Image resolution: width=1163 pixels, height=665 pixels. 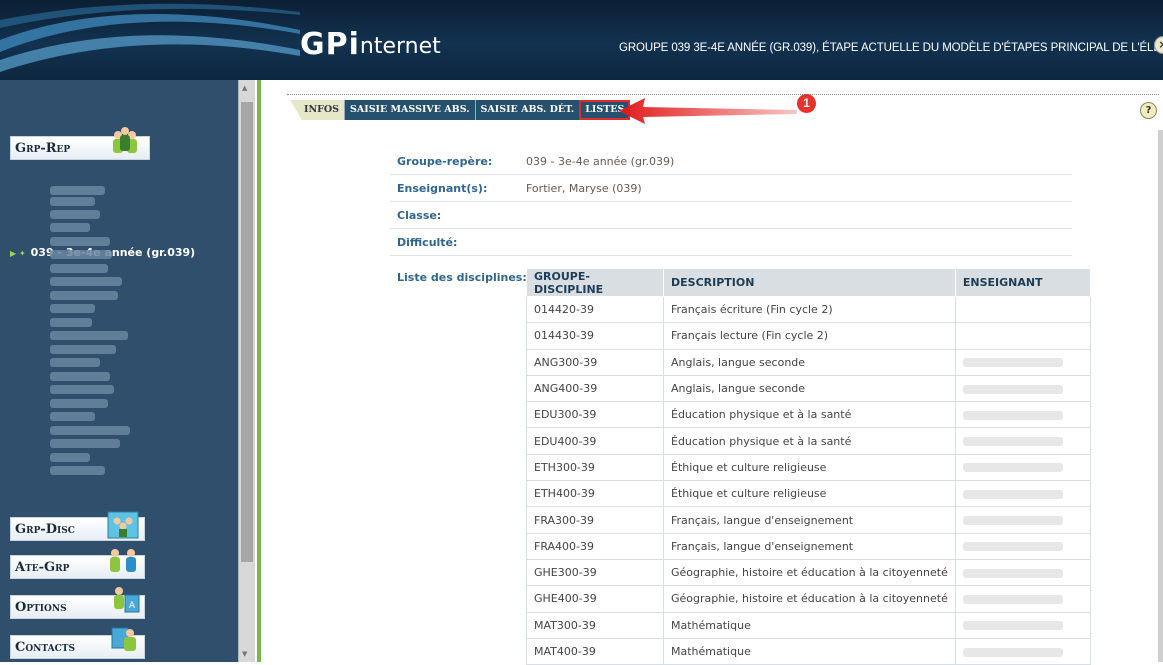 I want to click on cell-code: ANG300-39, so click(x=595, y=362).